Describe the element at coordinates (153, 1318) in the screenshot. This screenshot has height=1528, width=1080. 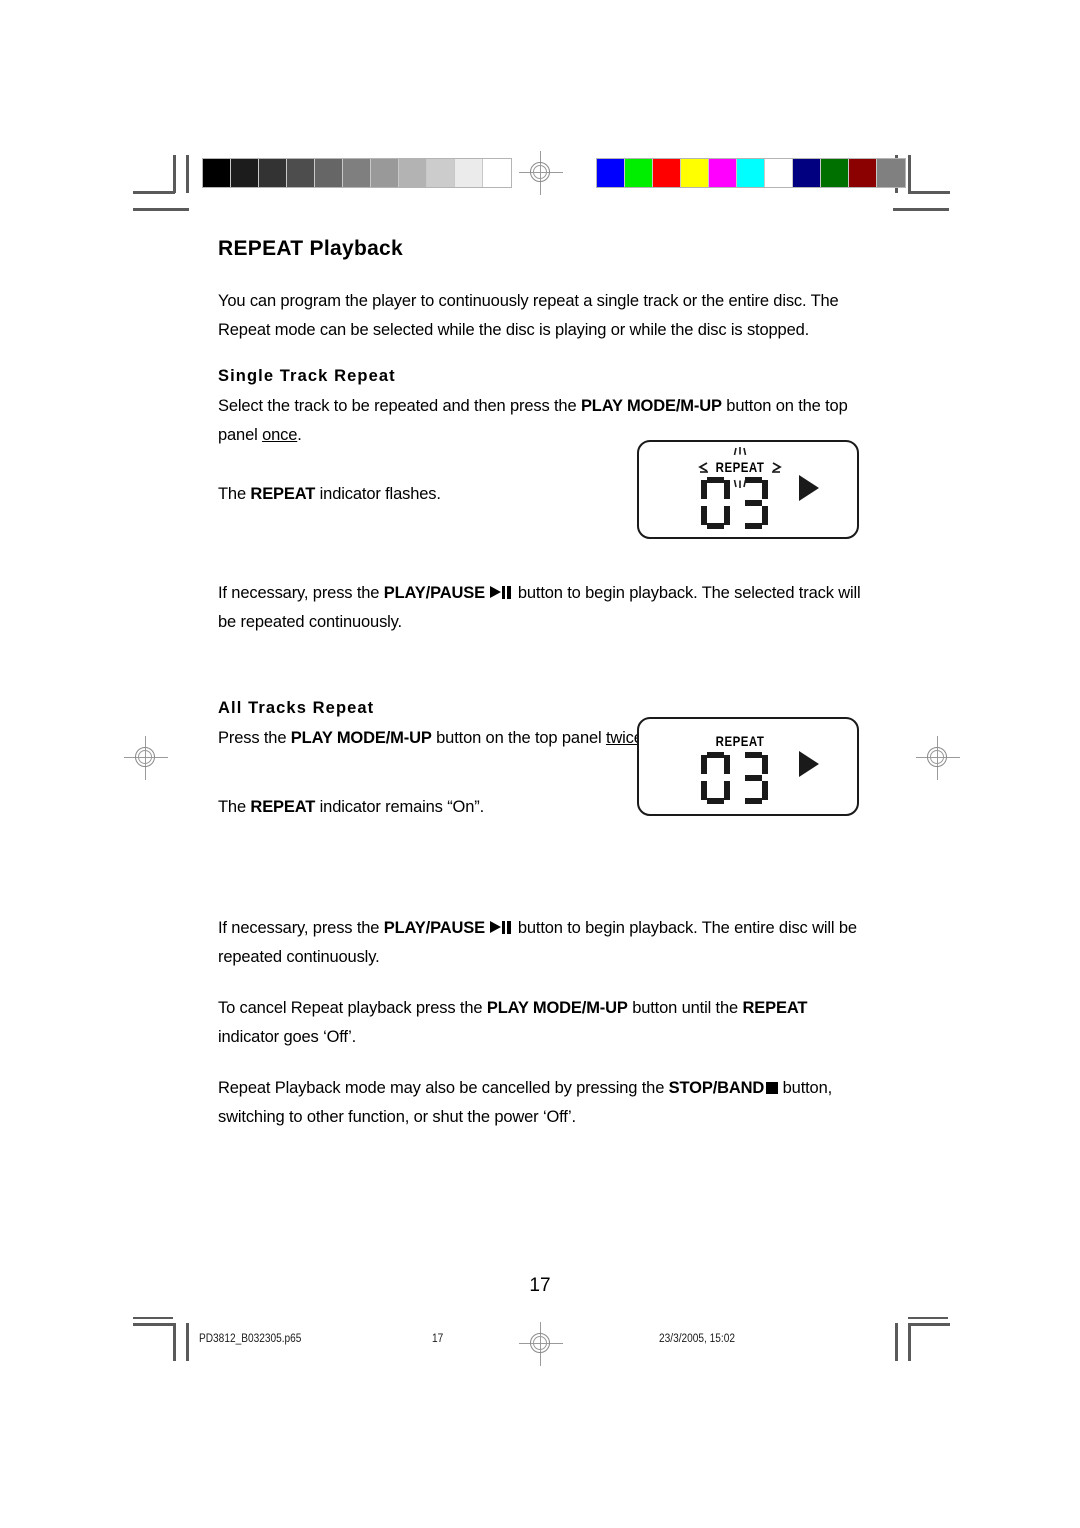
I see `bottom-rule-left` at that location.